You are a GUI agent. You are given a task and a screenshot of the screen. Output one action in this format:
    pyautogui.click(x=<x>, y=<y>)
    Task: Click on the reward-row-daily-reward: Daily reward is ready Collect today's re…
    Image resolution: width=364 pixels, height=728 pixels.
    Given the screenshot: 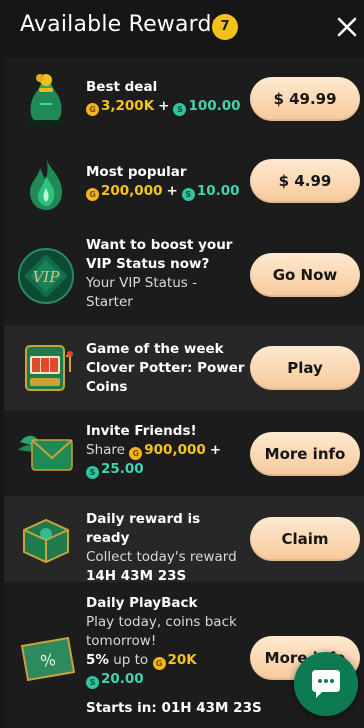 What is the action you would take?
    pyautogui.click(x=184, y=540)
    